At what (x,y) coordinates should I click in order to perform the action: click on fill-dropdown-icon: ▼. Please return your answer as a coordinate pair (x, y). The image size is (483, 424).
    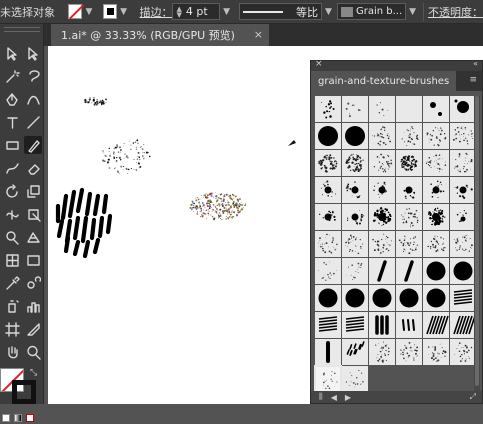
    Looking at the image, I should click on (88, 12).